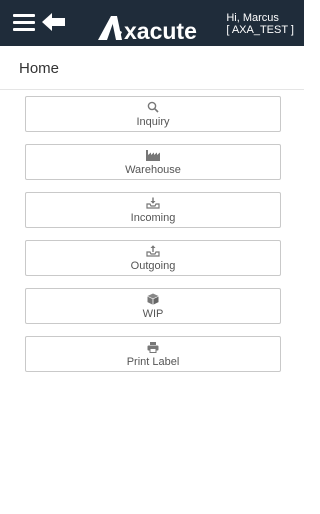  What do you see at coordinates (153, 122) in the screenshot?
I see `inquiry-label: Inquiry` at bounding box center [153, 122].